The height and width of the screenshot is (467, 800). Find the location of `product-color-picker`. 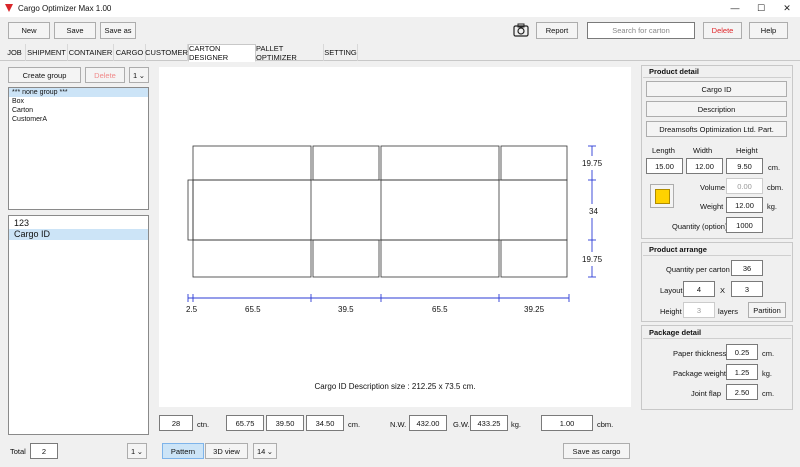

product-color-picker is located at coordinates (662, 196).